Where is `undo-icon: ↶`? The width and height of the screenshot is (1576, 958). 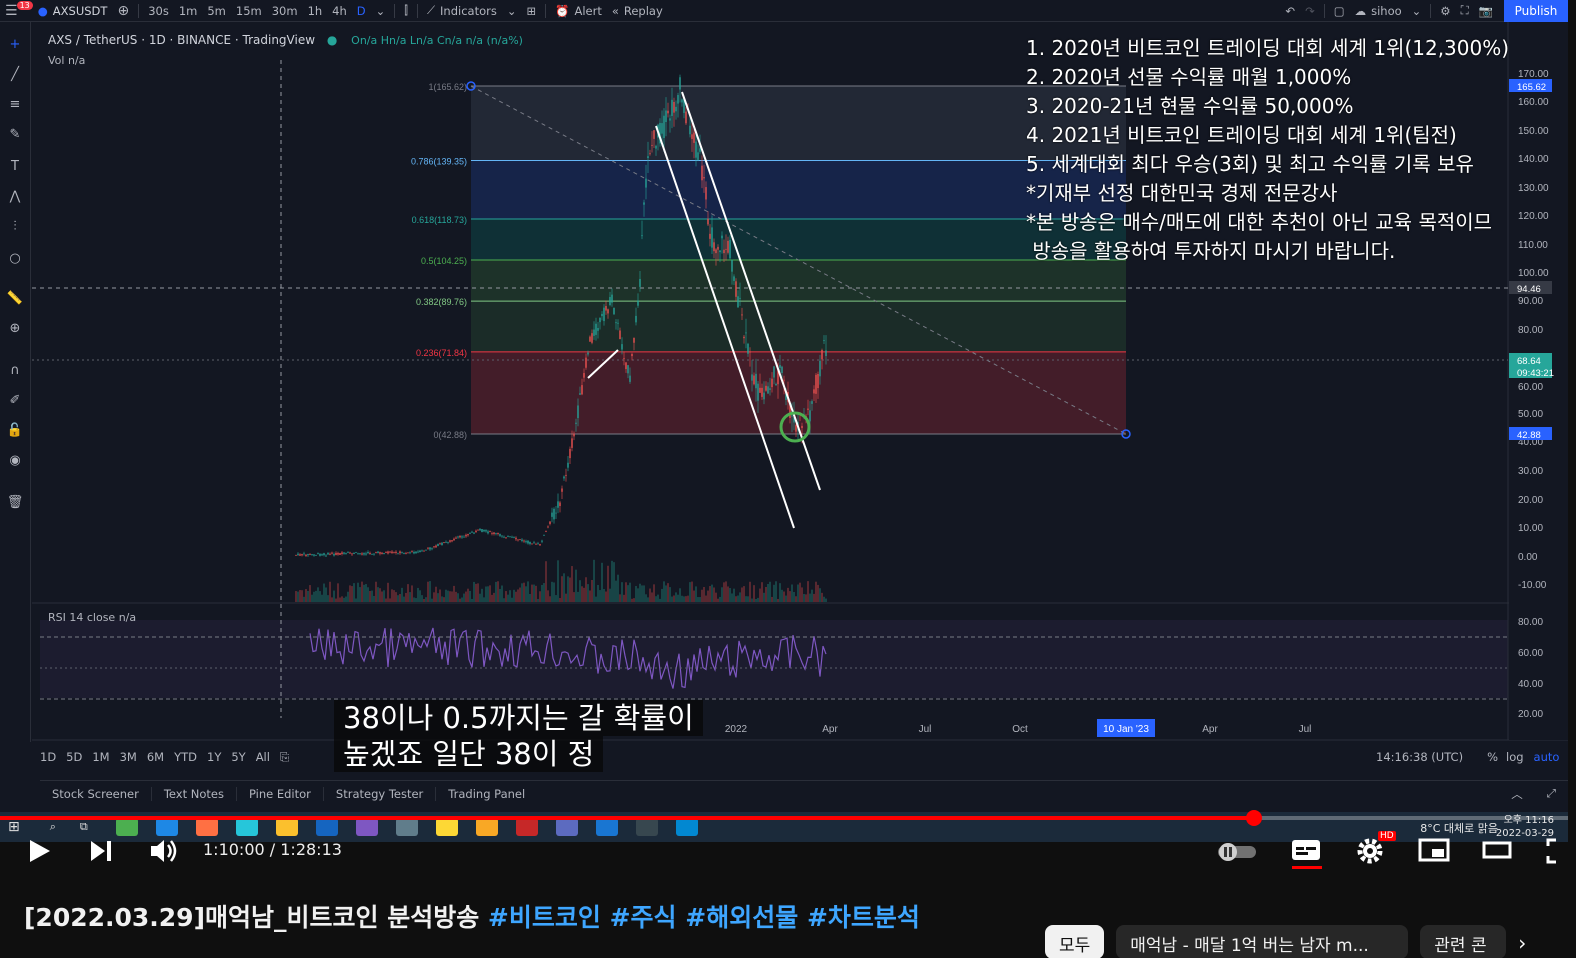
undo-icon: ↶ is located at coordinates (1290, 11).